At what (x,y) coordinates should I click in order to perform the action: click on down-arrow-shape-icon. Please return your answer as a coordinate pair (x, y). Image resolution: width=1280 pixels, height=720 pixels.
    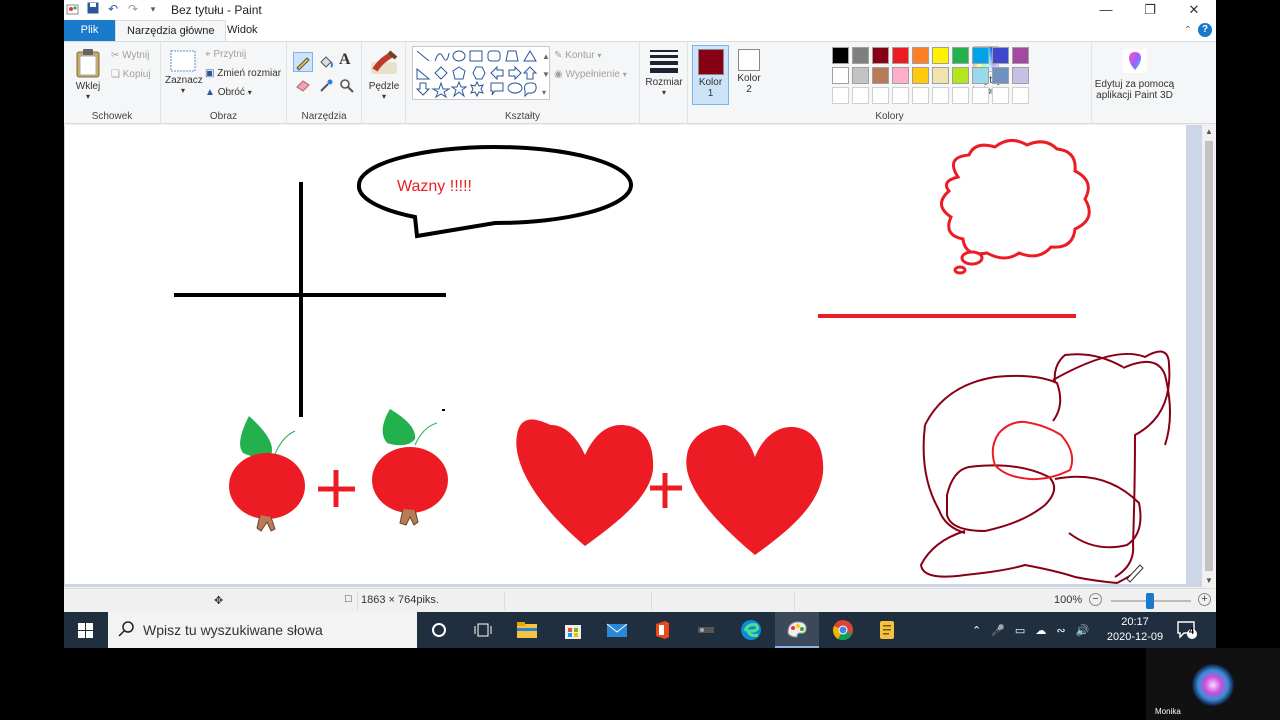
    Looking at the image, I should click on (423, 89).